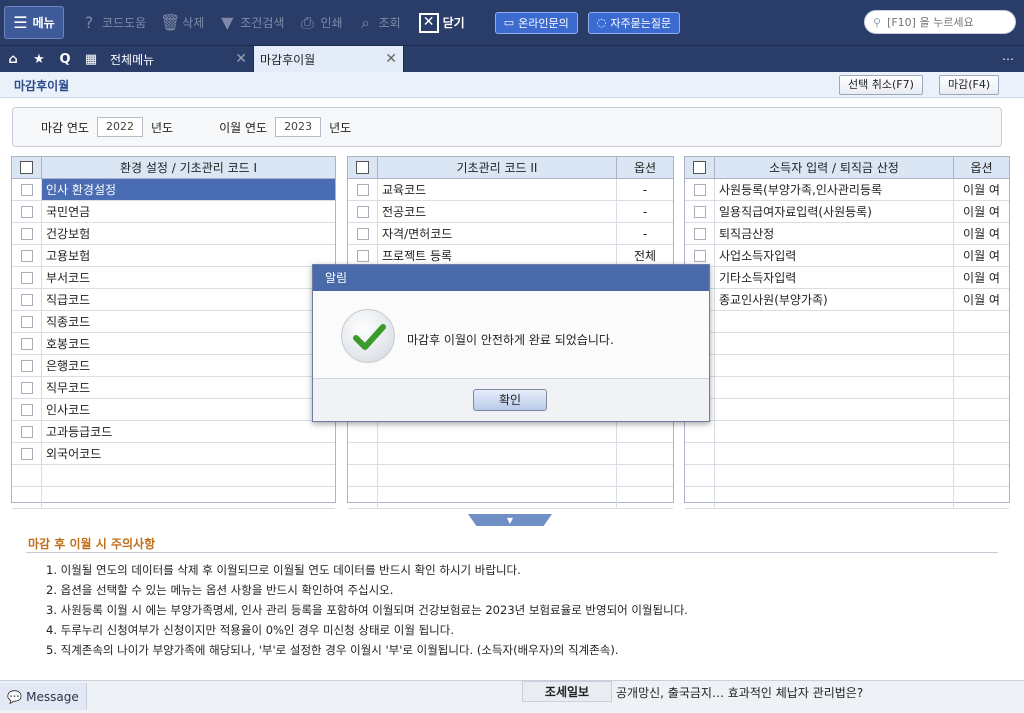  I want to click on list-item: 인사 환경설정, so click(173, 190).